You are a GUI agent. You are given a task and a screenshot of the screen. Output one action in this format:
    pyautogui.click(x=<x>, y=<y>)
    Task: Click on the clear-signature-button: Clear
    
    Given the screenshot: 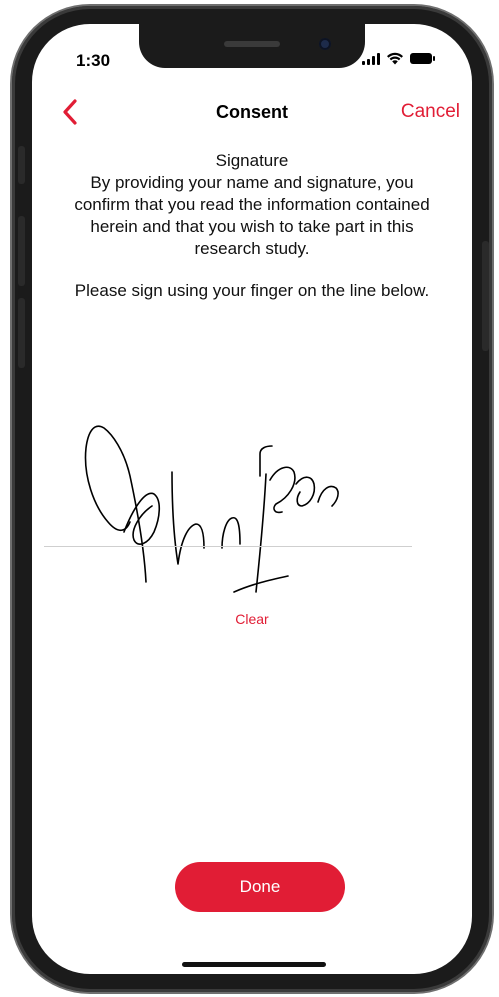 What is the action you would take?
    pyautogui.click(x=252, y=619)
    